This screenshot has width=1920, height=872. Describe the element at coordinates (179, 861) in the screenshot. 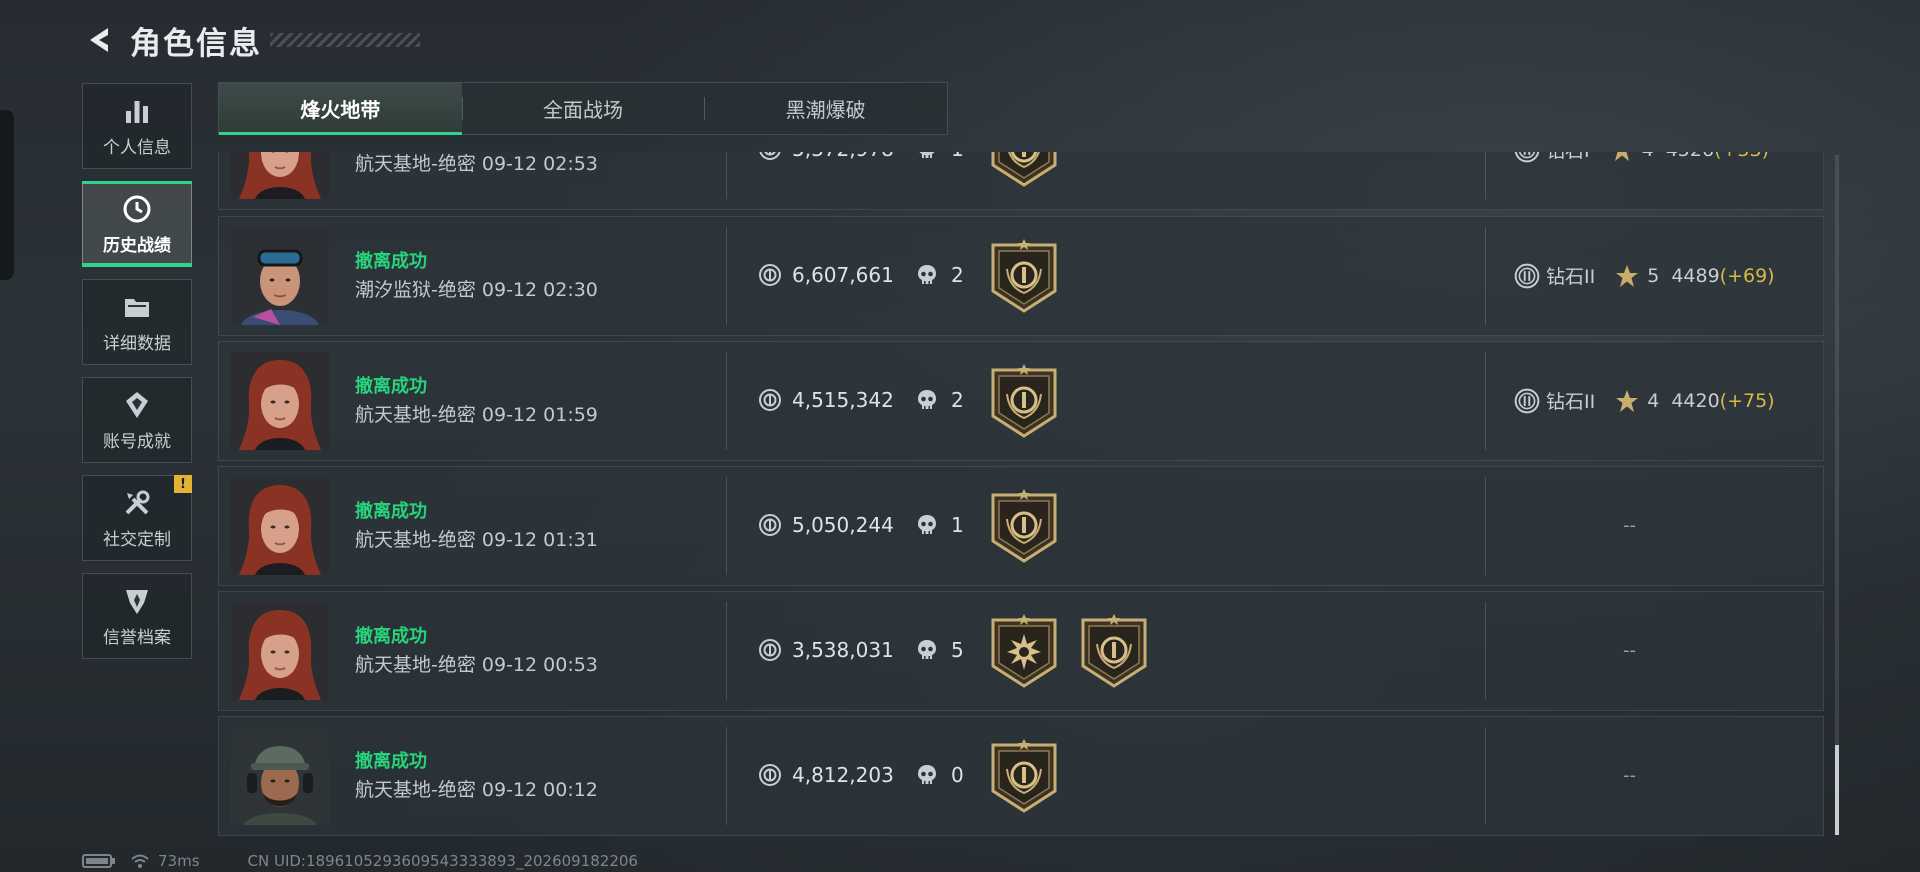

I see `ping-value: 73ms` at that location.